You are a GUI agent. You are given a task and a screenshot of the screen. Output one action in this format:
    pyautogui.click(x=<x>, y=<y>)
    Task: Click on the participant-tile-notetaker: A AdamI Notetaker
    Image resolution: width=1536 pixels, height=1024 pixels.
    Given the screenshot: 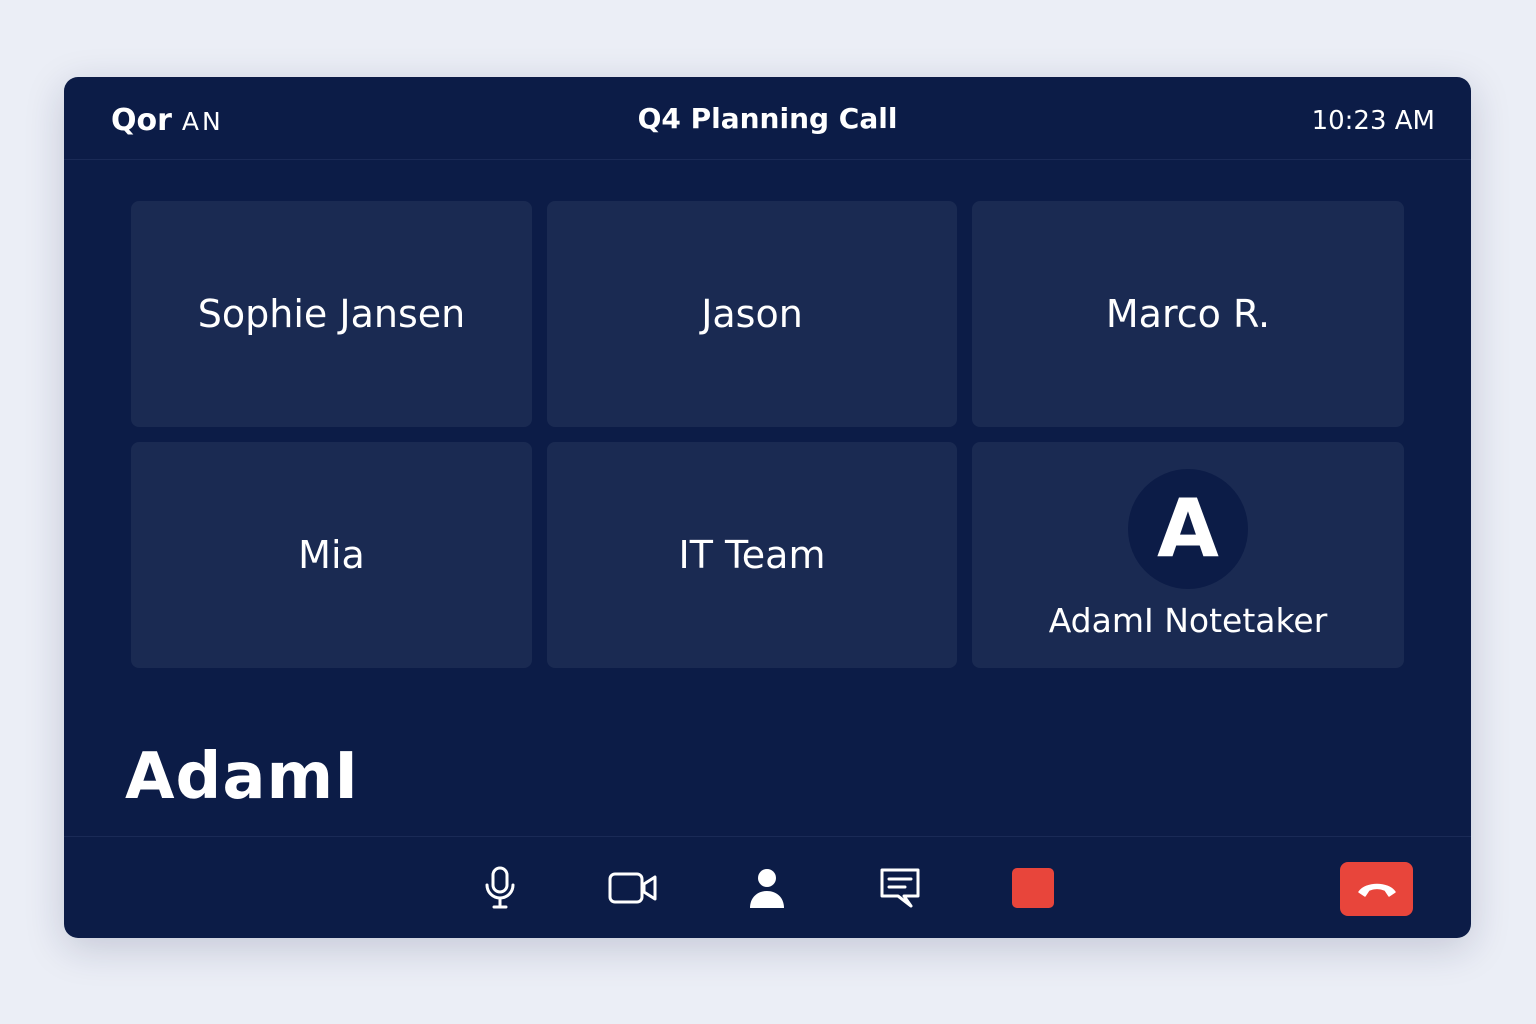 What is the action you would take?
    pyautogui.click(x=1188, y=555)
    